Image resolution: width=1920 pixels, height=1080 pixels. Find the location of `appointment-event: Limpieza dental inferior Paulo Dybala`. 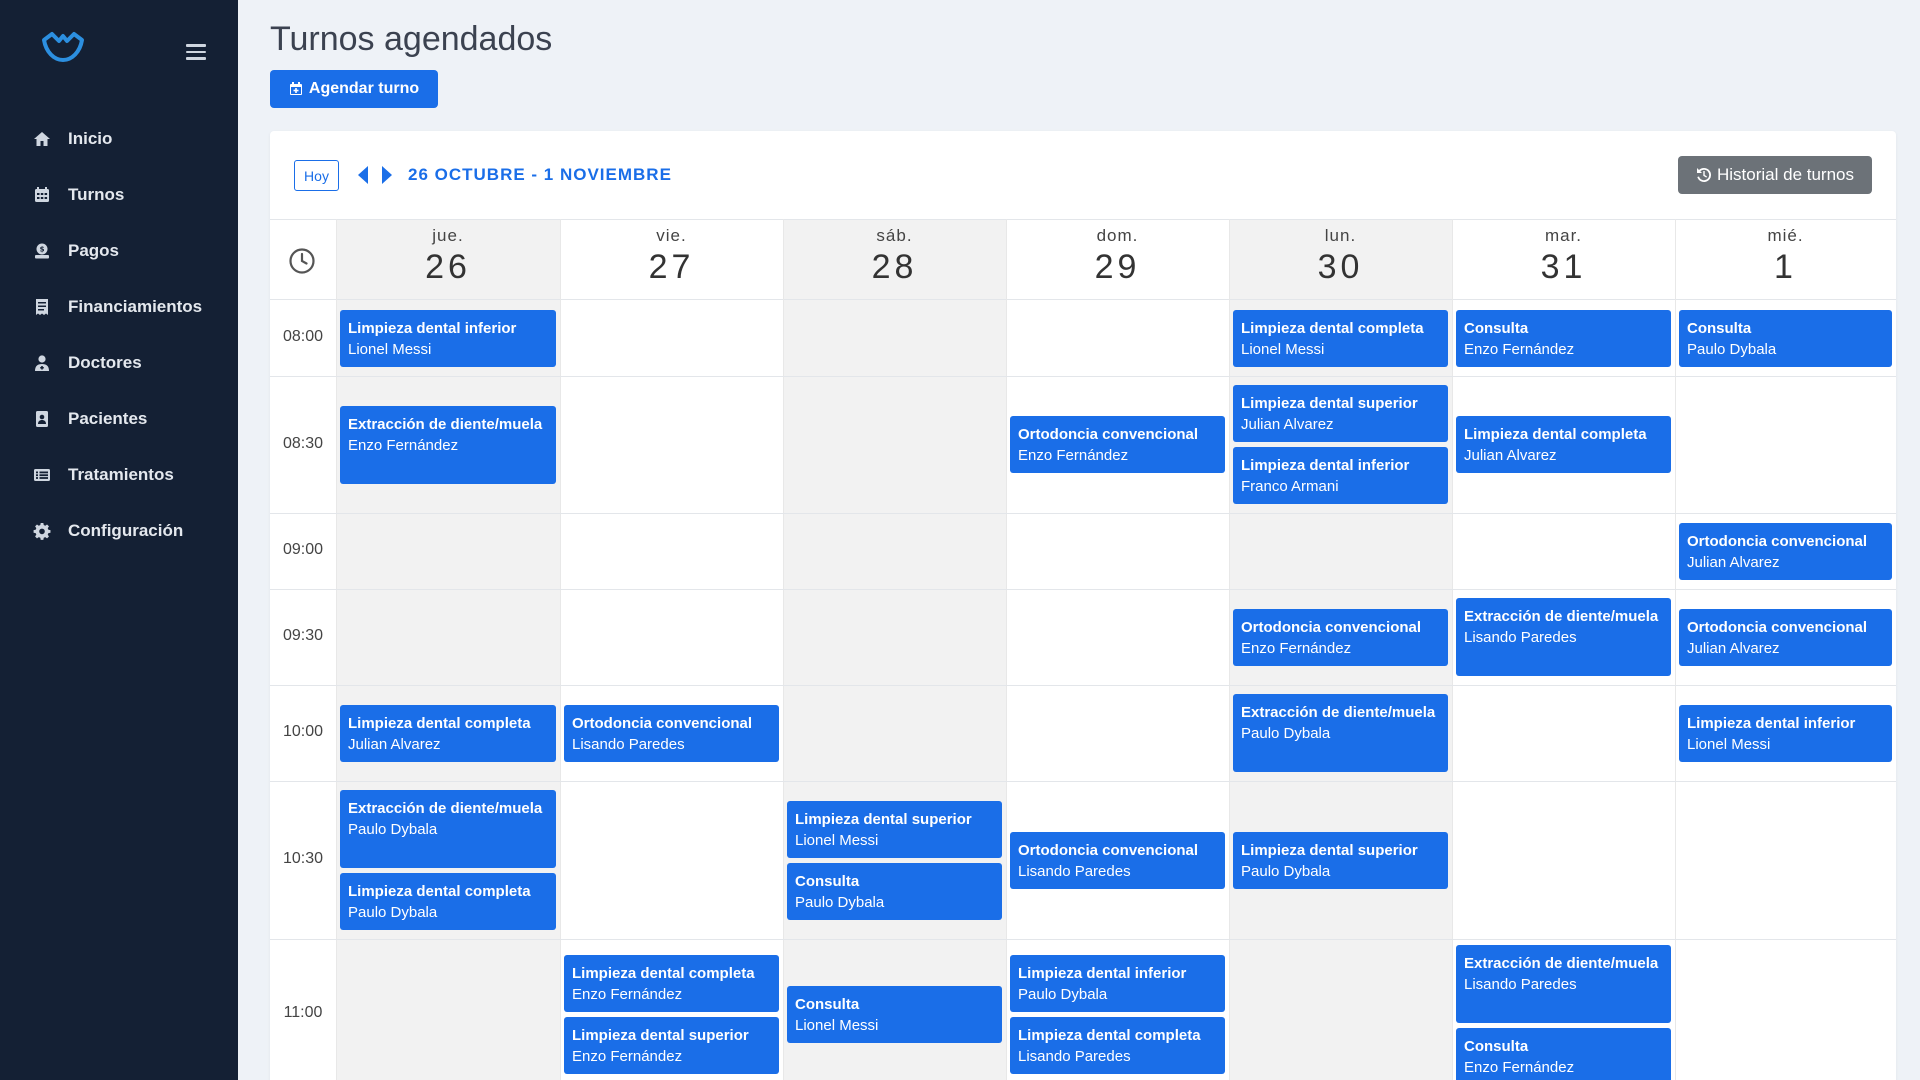

appointment-event: Limpieza dental inferior Paulo Dybala is located at coordinates (1117, 983).